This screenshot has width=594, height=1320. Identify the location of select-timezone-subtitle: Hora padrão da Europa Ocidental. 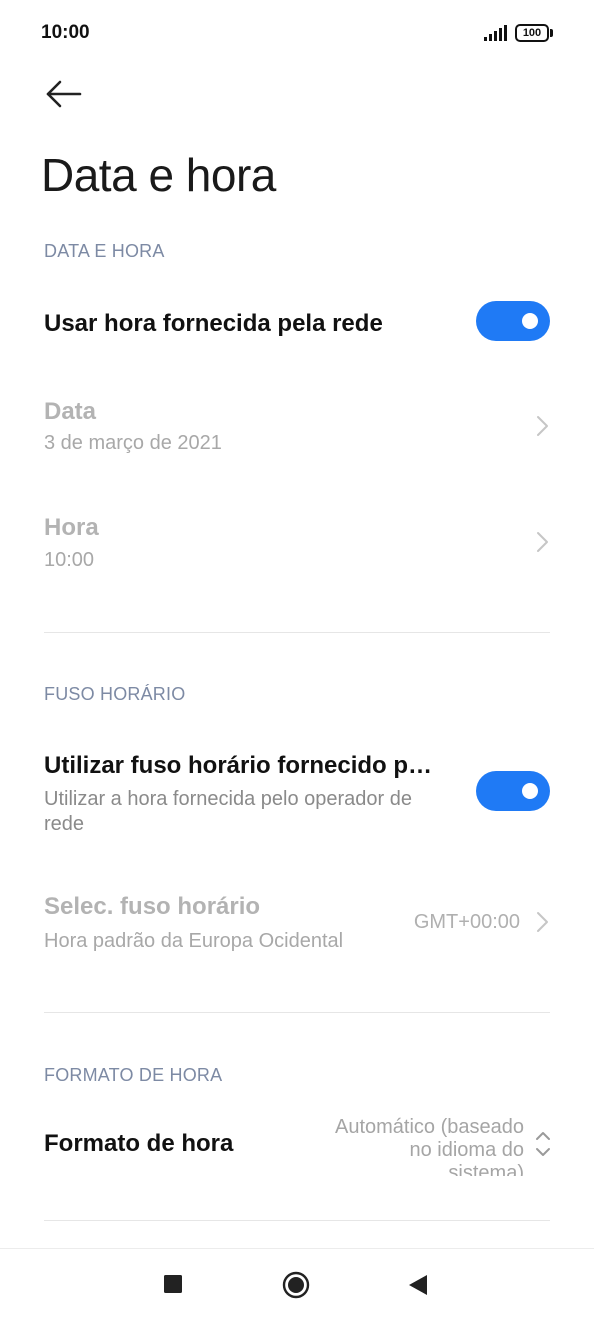
(194, 941).